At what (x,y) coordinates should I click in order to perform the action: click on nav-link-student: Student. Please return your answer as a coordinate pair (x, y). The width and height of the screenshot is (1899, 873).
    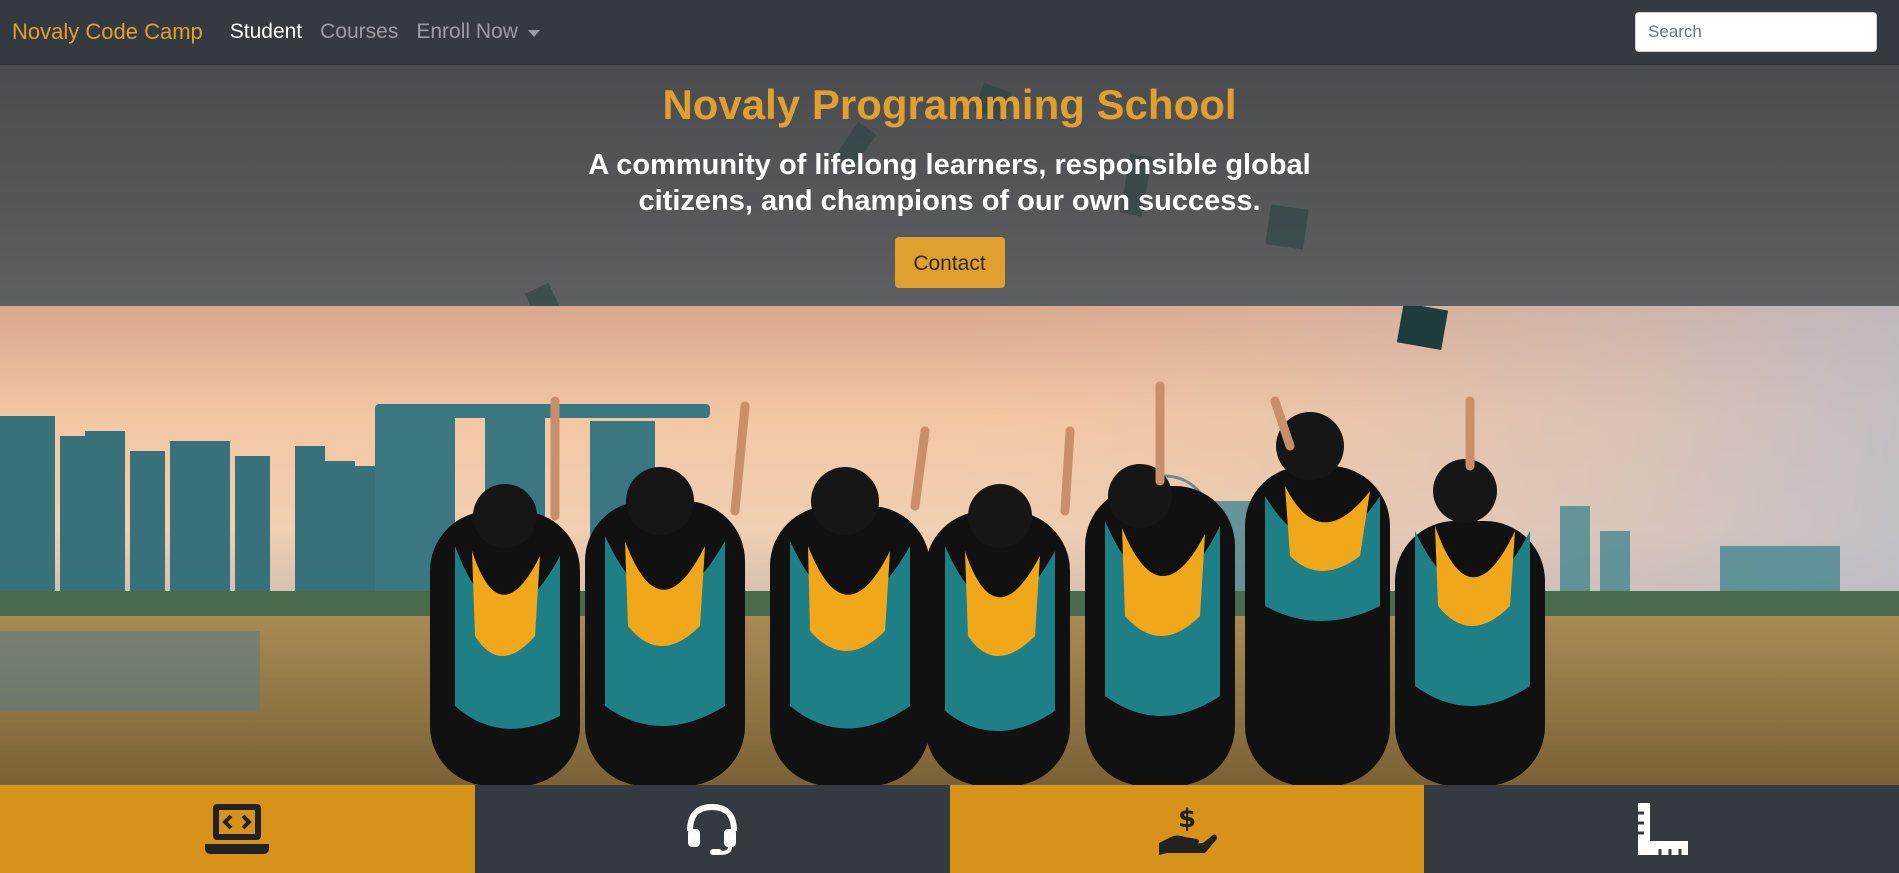
    Looking at the image, I should click on (266, 32).